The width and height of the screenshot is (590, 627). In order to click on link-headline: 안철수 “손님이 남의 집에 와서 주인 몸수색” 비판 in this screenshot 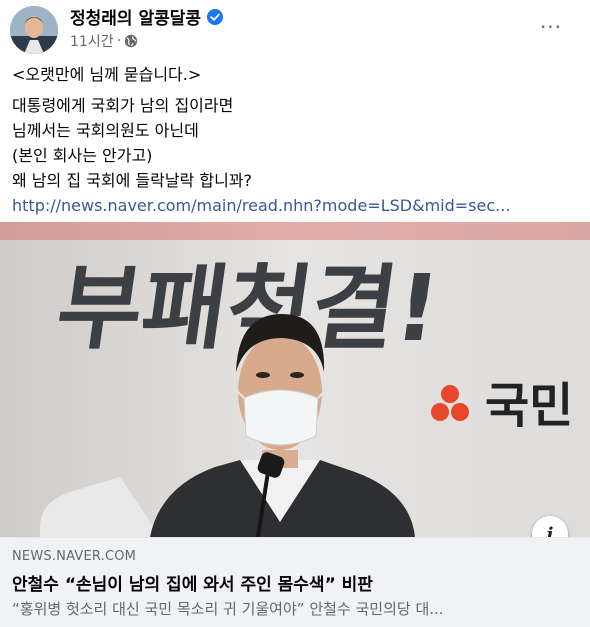, I will do `click(192, 582)`.